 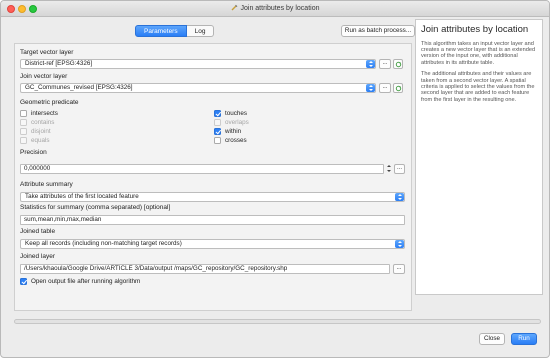 I want to click on predicate-option-label: within, so click(x=233, y=131).